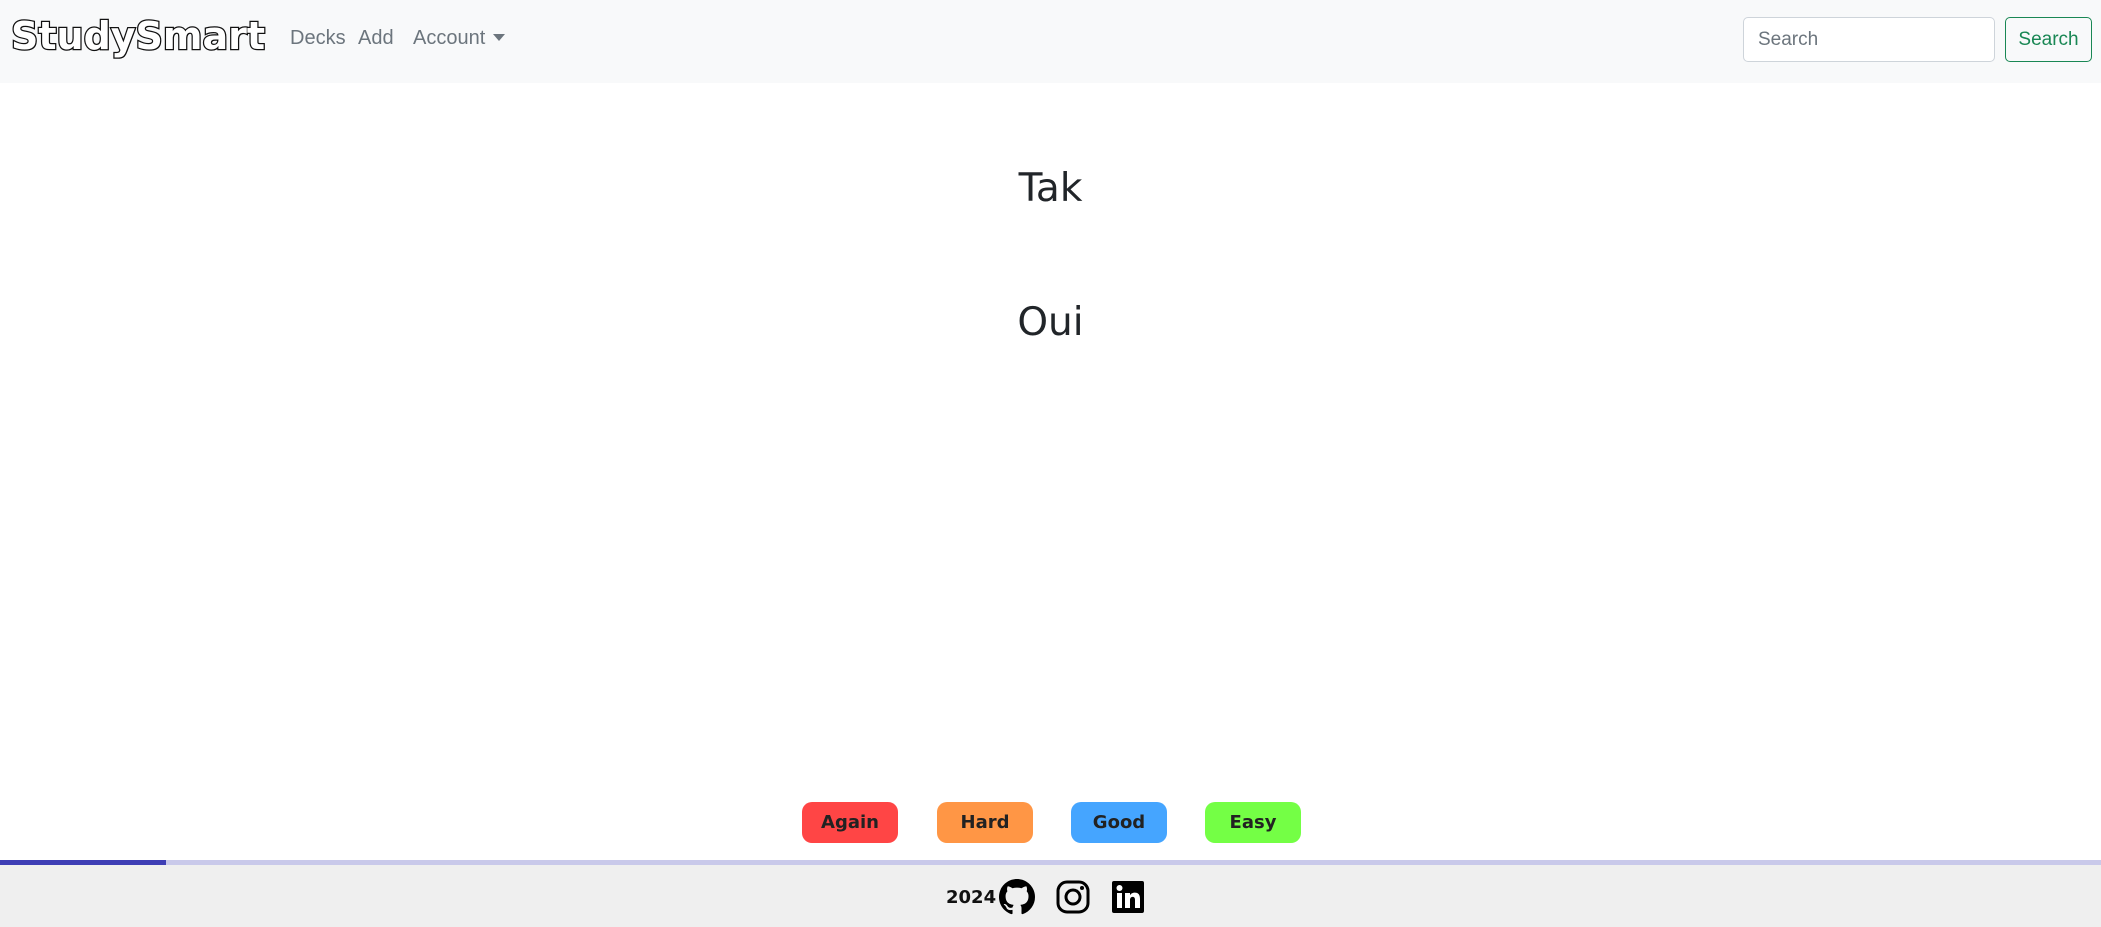 The image size is (2101, 927). I want to click on footer-year: 2024, so click(971, 897).